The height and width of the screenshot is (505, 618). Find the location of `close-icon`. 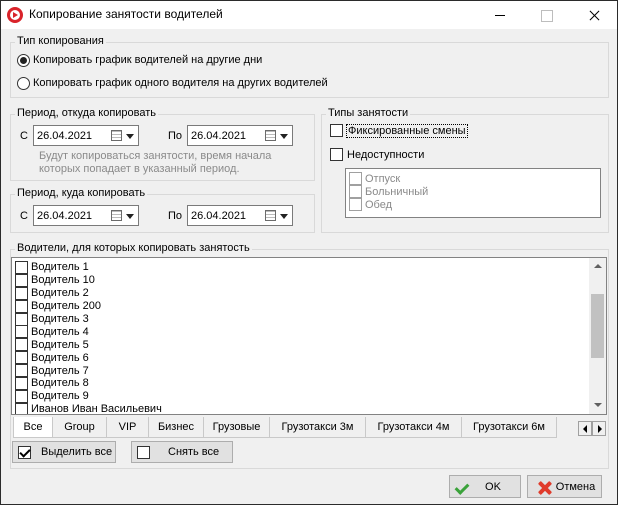

close-icon is located at coordinates (594, 15).